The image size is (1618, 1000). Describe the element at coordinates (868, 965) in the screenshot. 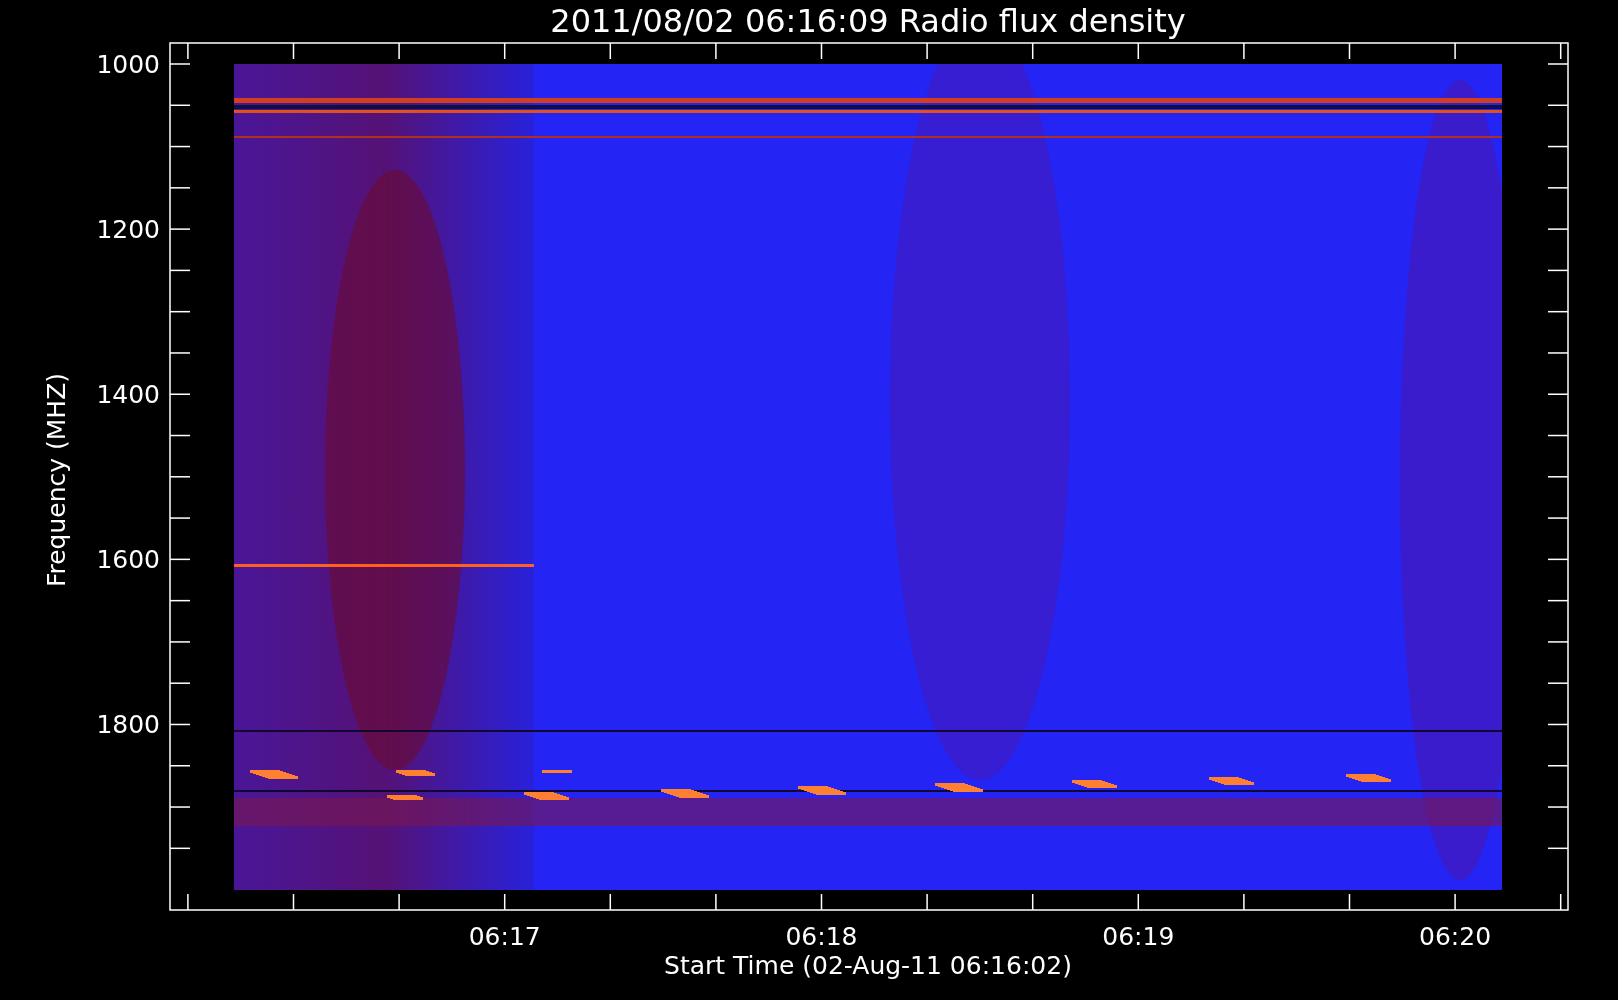

I see `axis-title: Start Time (02-Aug-11 06:16:02)` at that location.